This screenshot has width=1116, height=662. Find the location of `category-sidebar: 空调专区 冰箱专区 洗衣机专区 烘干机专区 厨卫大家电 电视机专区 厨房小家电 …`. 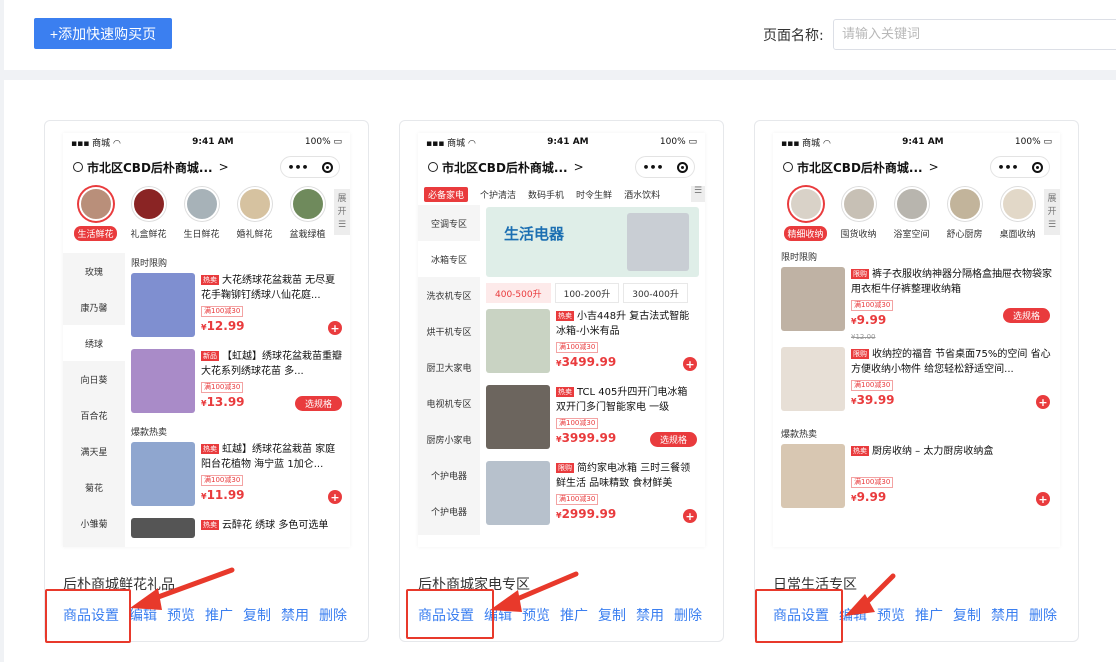

category-sidebar: 空调专区 冰箱专区 洗衣机专区 烘干机专区 厨卫大家电 电视机专区 厨房小家电 … is located at coordinates (449, 370).